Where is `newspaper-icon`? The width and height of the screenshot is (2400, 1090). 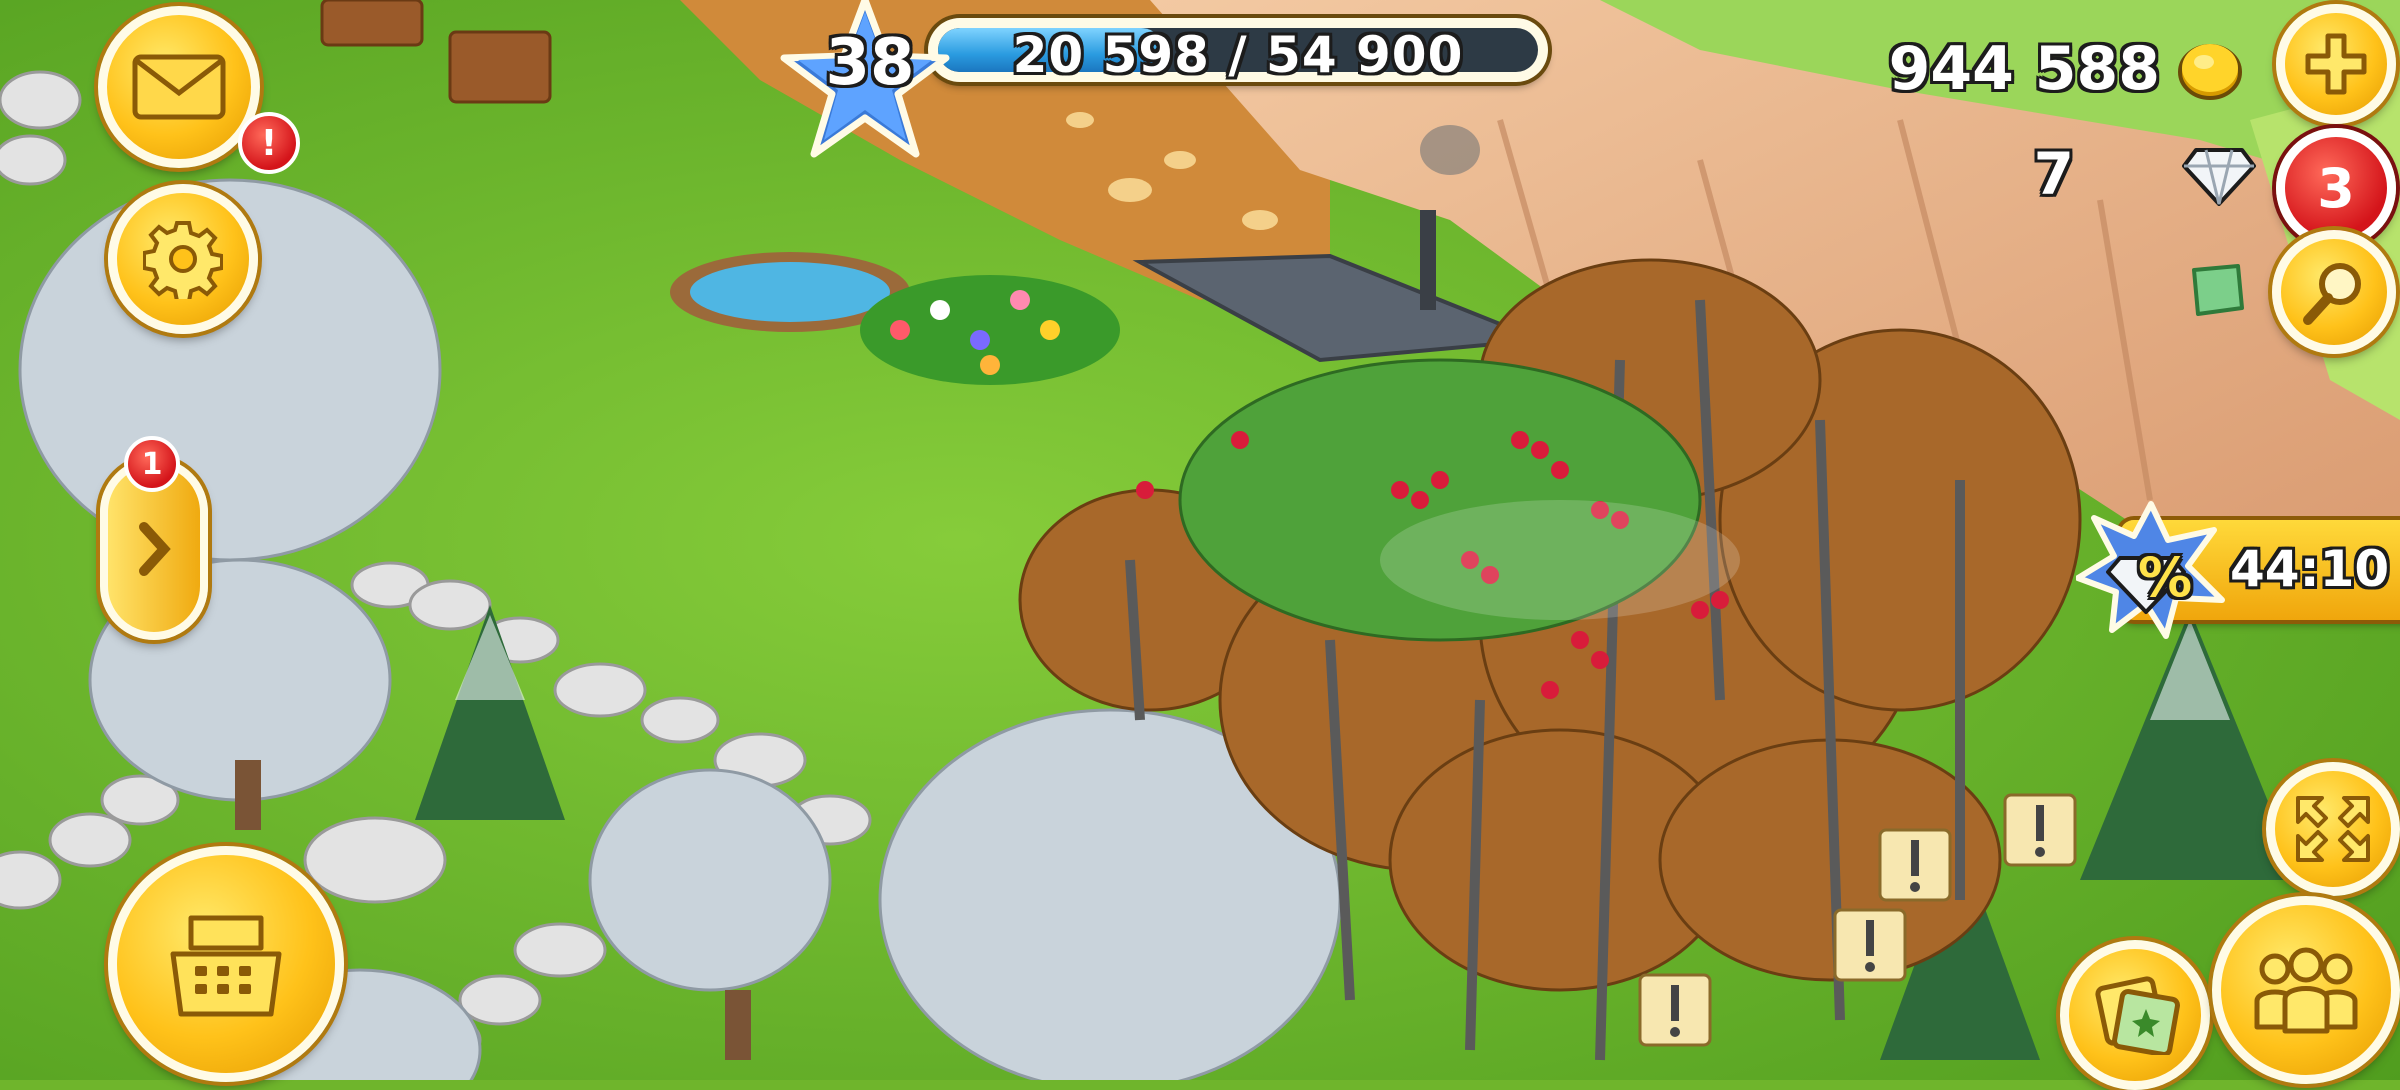
newspaper-icon is located at coordinates (2216, 290).